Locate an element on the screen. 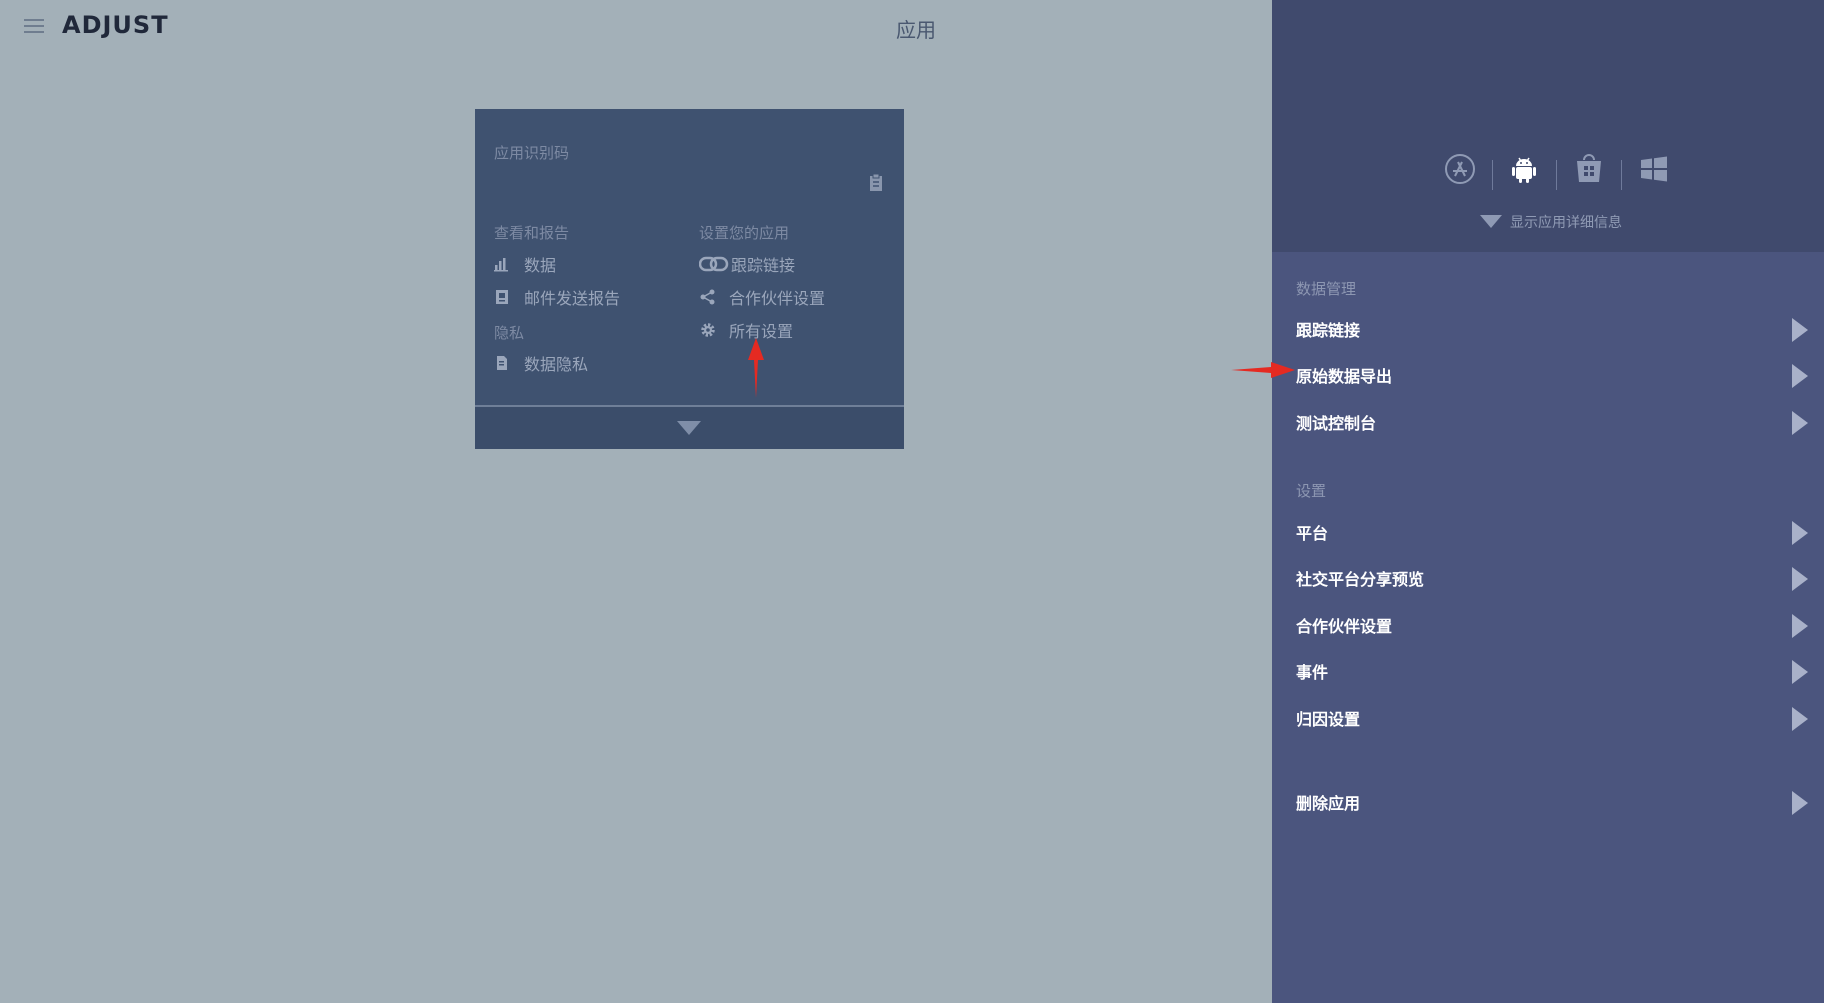  menu-item-label: 事件 is located at coordinates (1312, 672).